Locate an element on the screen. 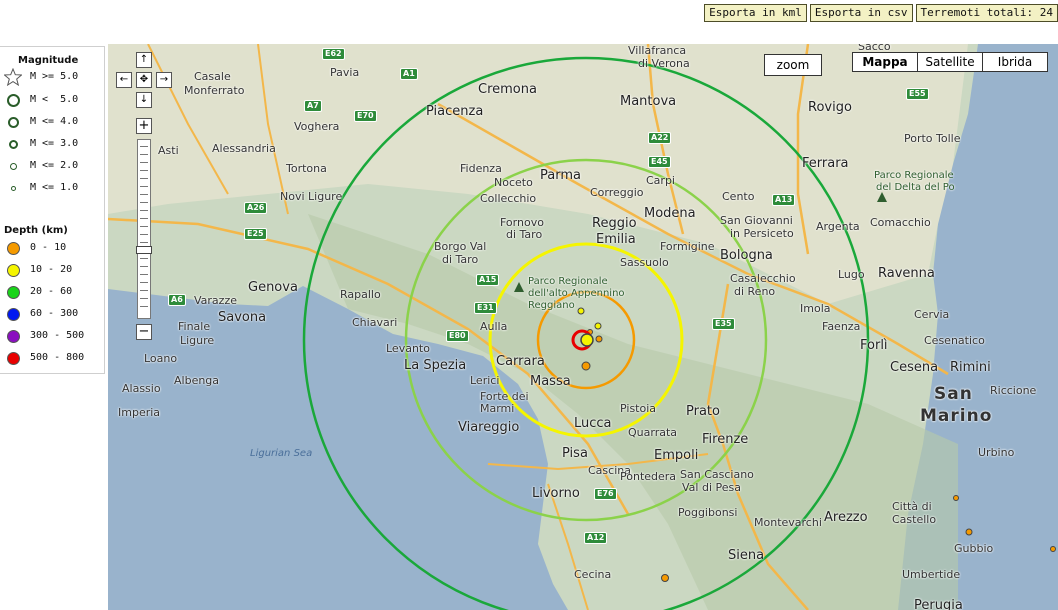  export-kml-button: Esporta in kml is located at coordinates (755, 13).